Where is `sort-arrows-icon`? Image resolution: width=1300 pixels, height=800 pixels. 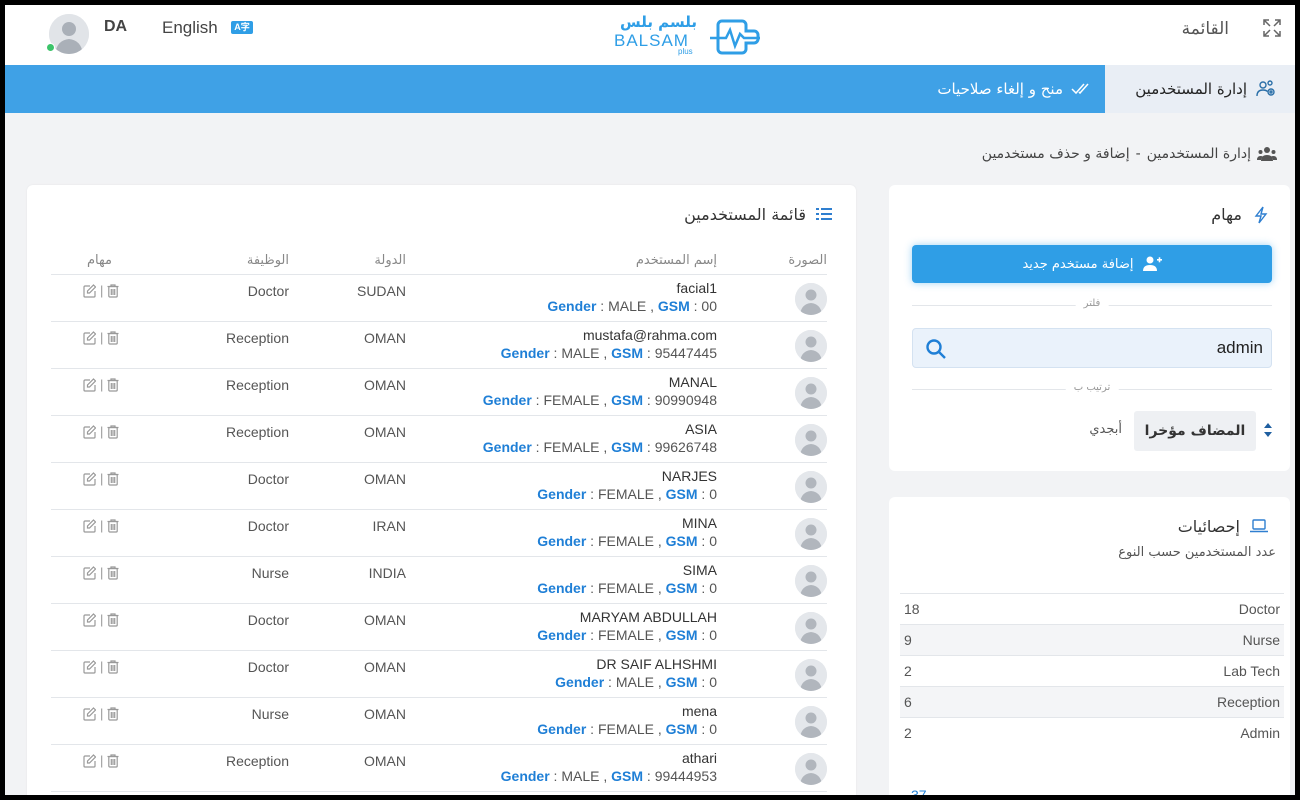
sort-arrows-icon is located at coordinates (1268, 430).